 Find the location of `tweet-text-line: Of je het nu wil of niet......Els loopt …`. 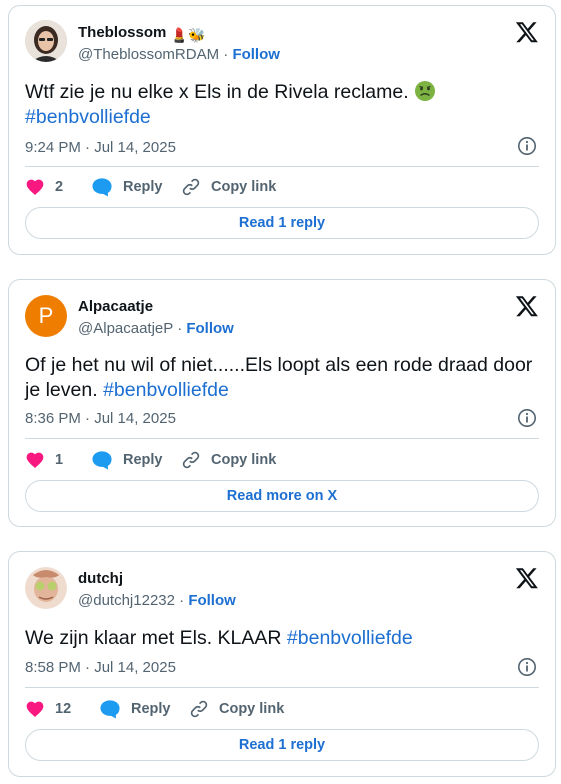

tweet-text-line: Of je het nu wil of niet......Els loopt … is located at coordinates (279, 365).